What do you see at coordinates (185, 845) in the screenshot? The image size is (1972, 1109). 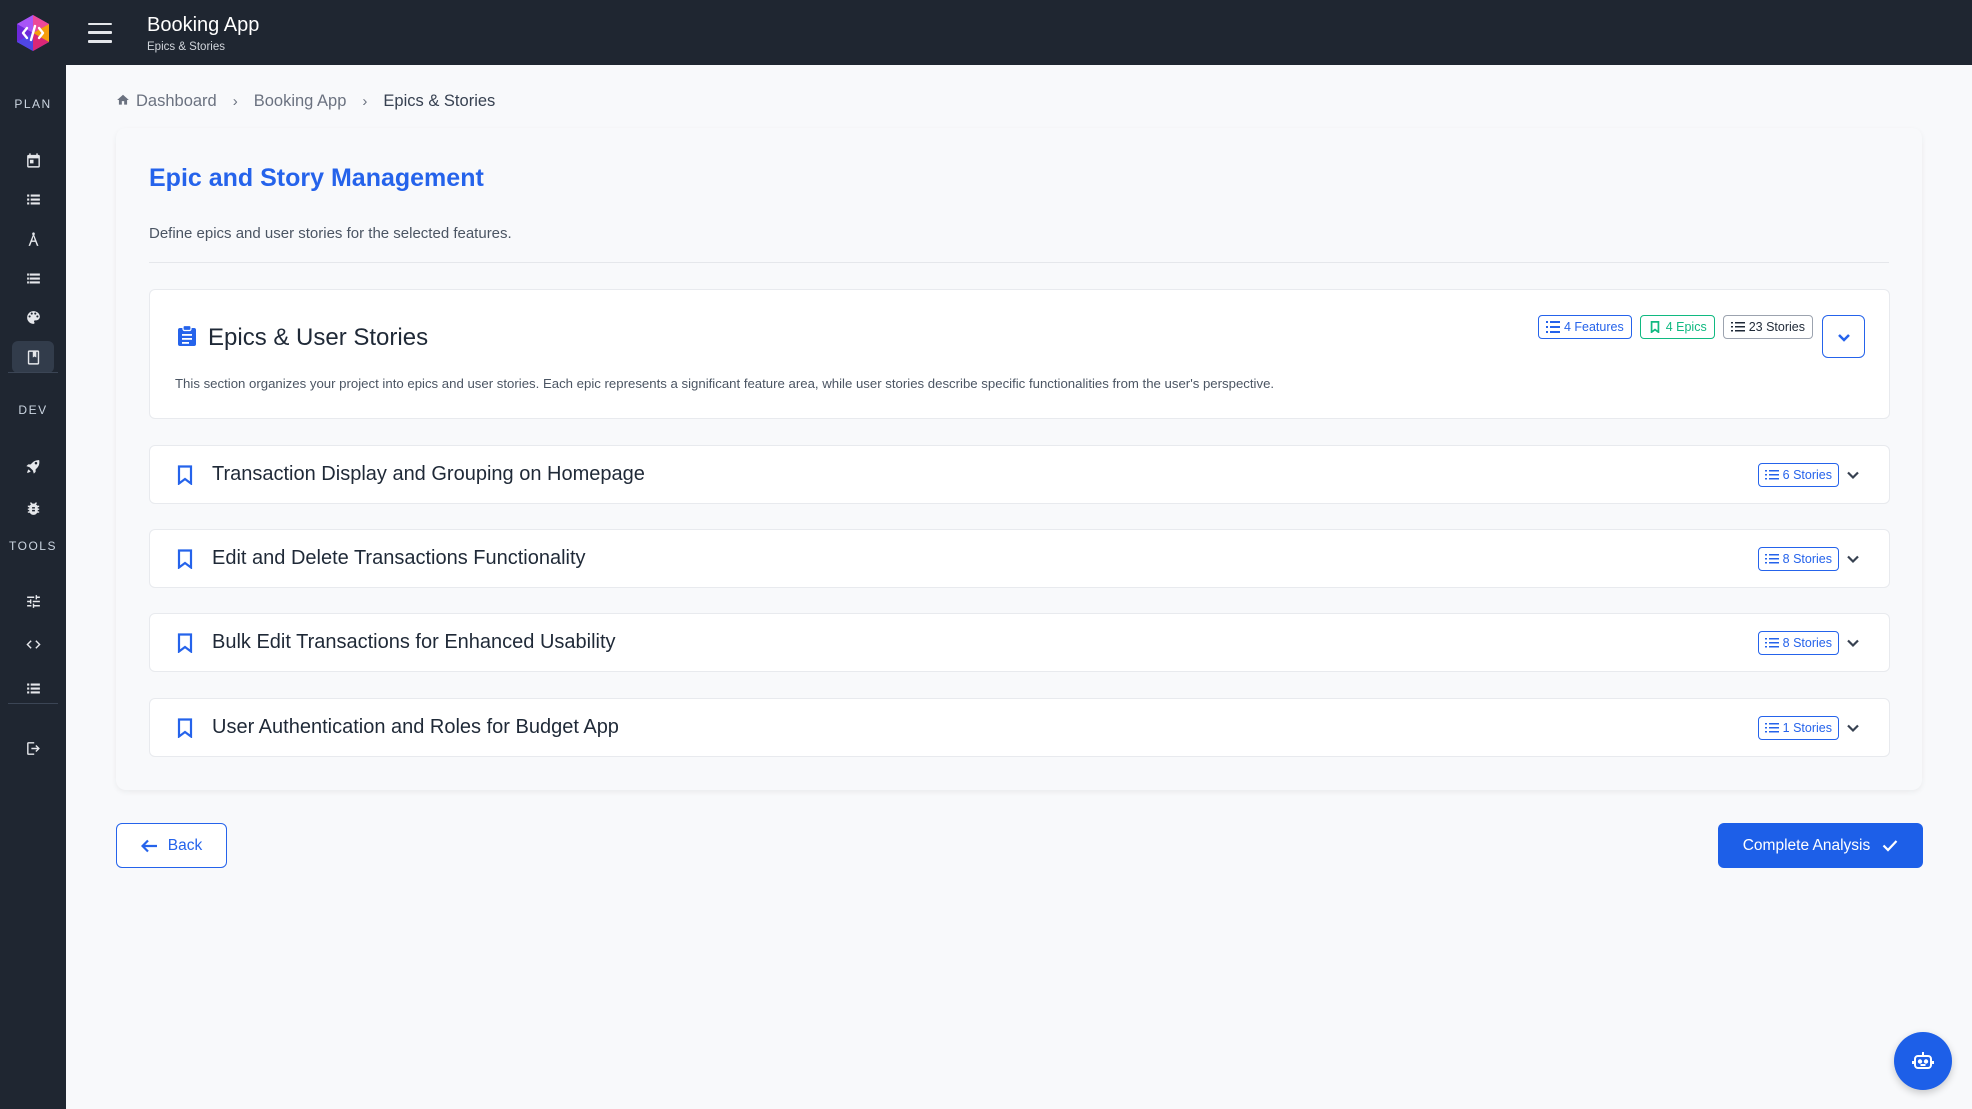 I see `back-button-label: Back` at bounding box center [185, 845].